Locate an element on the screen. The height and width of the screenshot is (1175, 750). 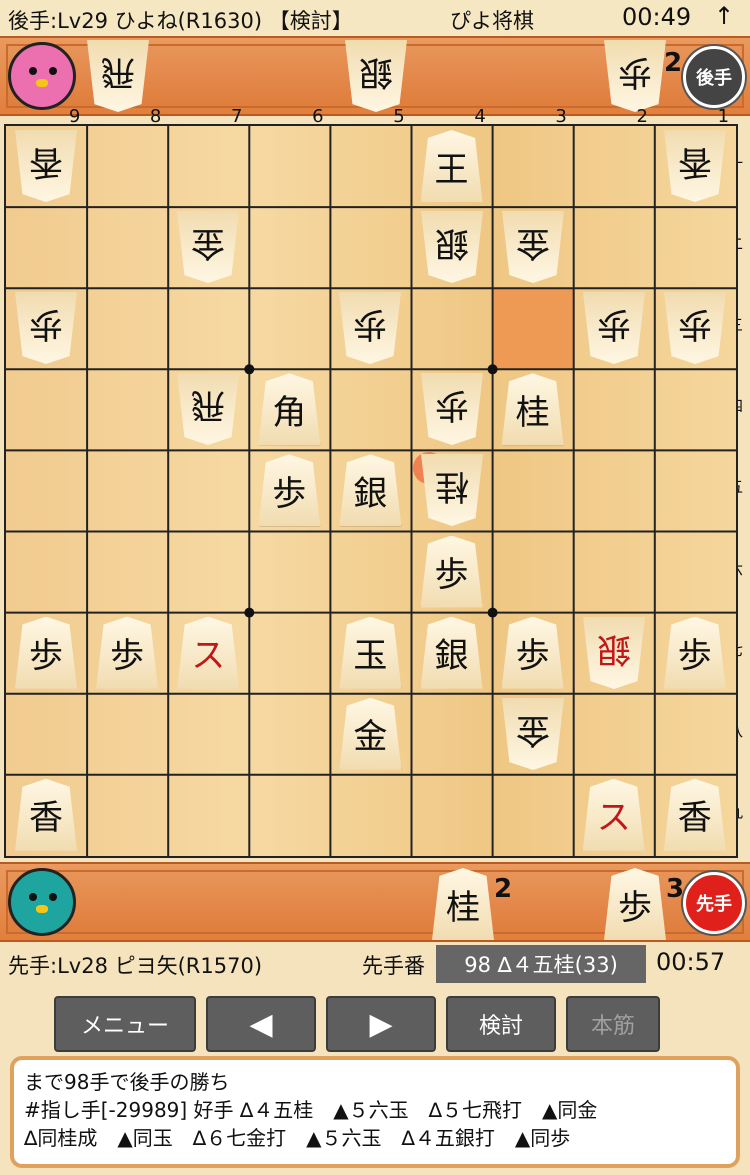
gote-pawn-count: 2 is located at coordinates (673, 63).